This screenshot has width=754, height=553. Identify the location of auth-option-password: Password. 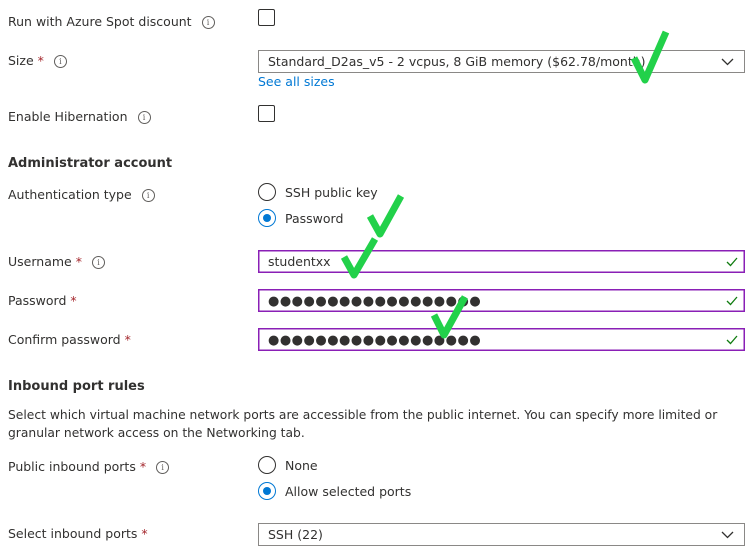
(300, 218).